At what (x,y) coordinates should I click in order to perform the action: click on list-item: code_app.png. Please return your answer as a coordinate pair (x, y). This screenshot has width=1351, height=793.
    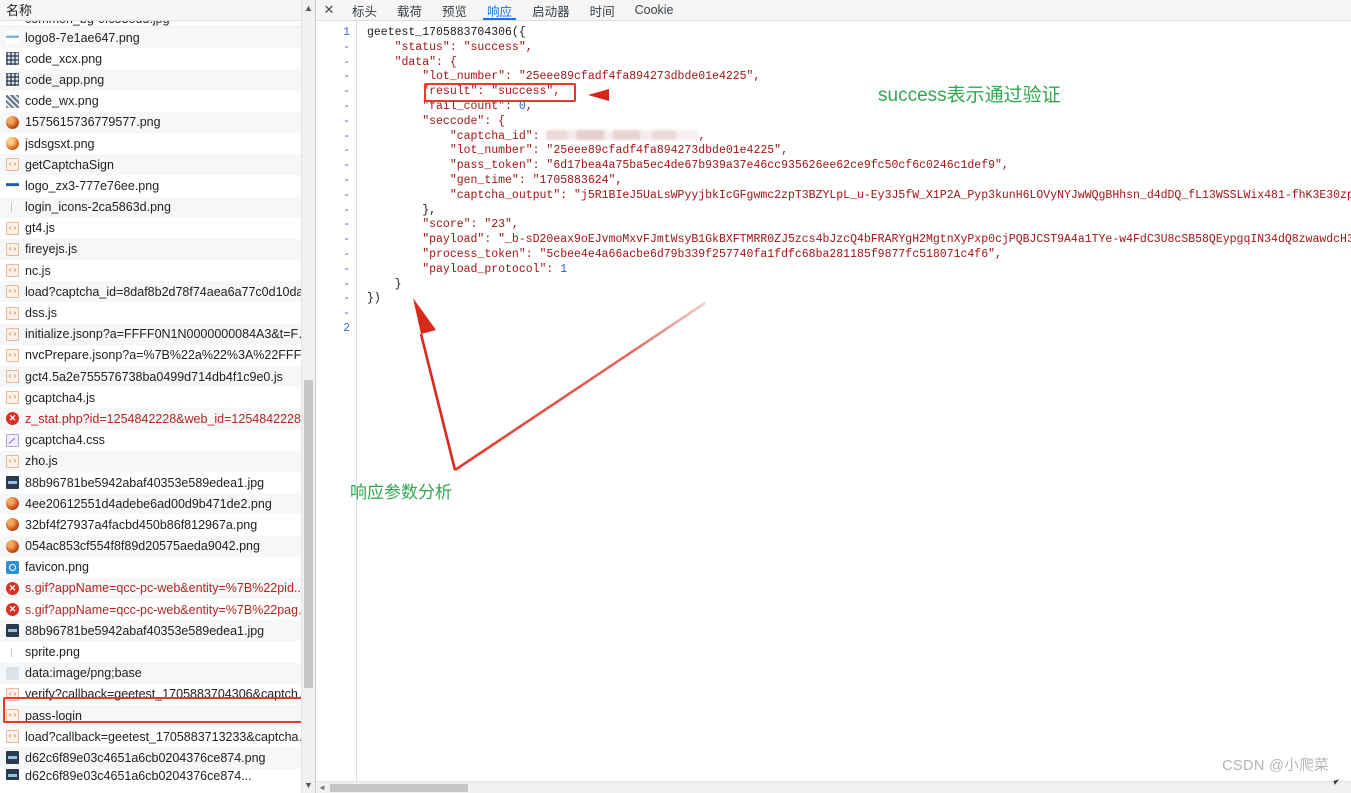
    Looking at the image, I should click on (157, 80).